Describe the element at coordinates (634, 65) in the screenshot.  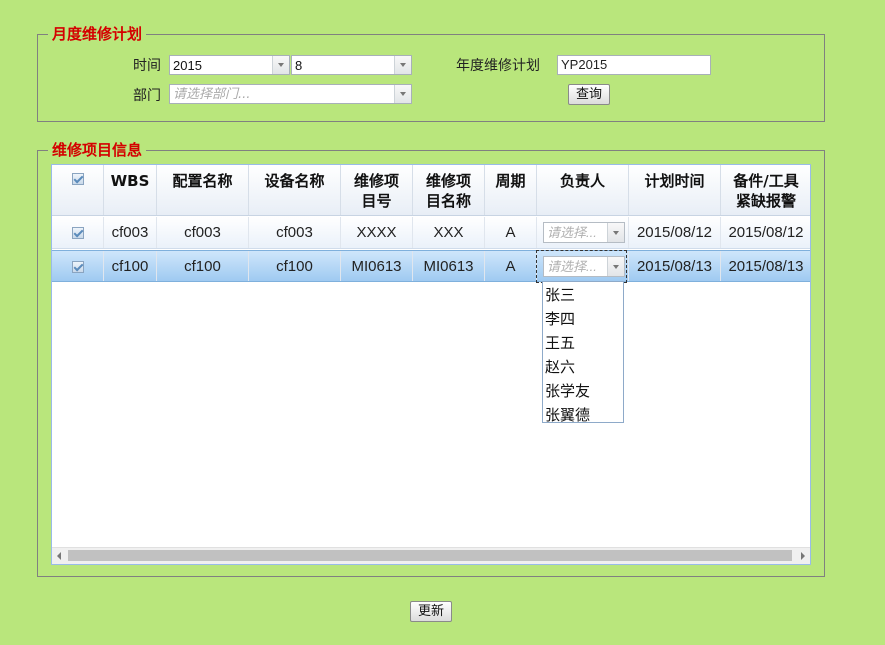
I see `annual-plan-input: YP2015` at that location.